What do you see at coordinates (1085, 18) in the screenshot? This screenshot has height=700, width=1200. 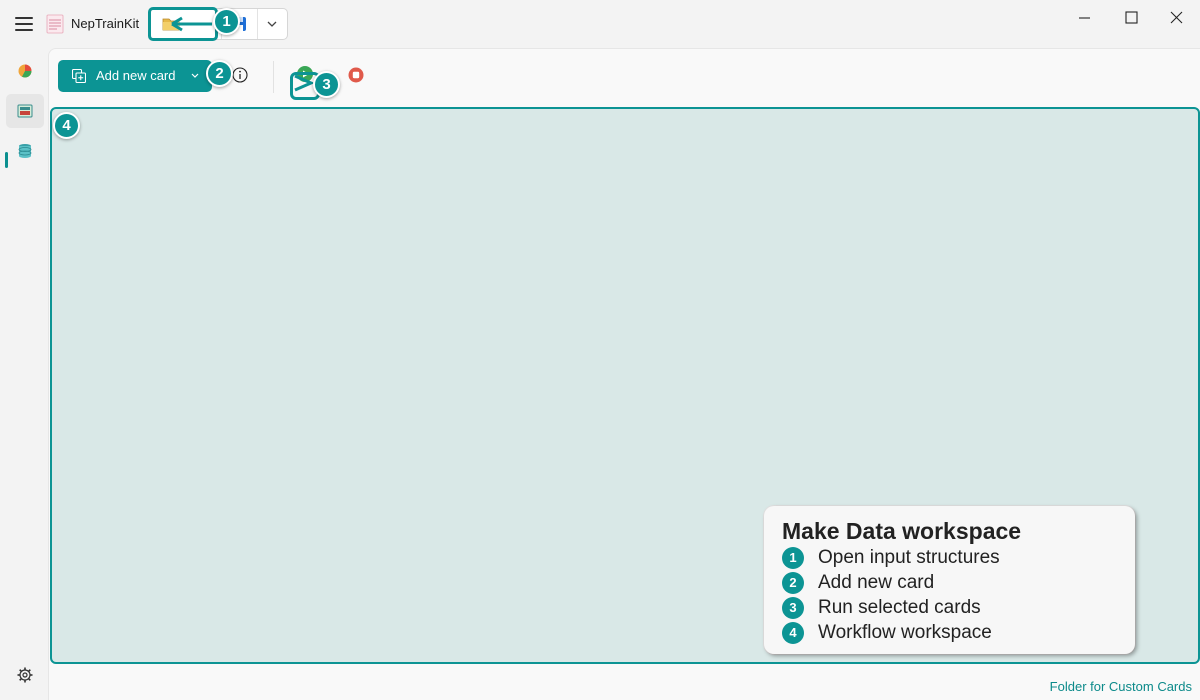 I see `minimize-icon` at bounding box center [1085, 18].